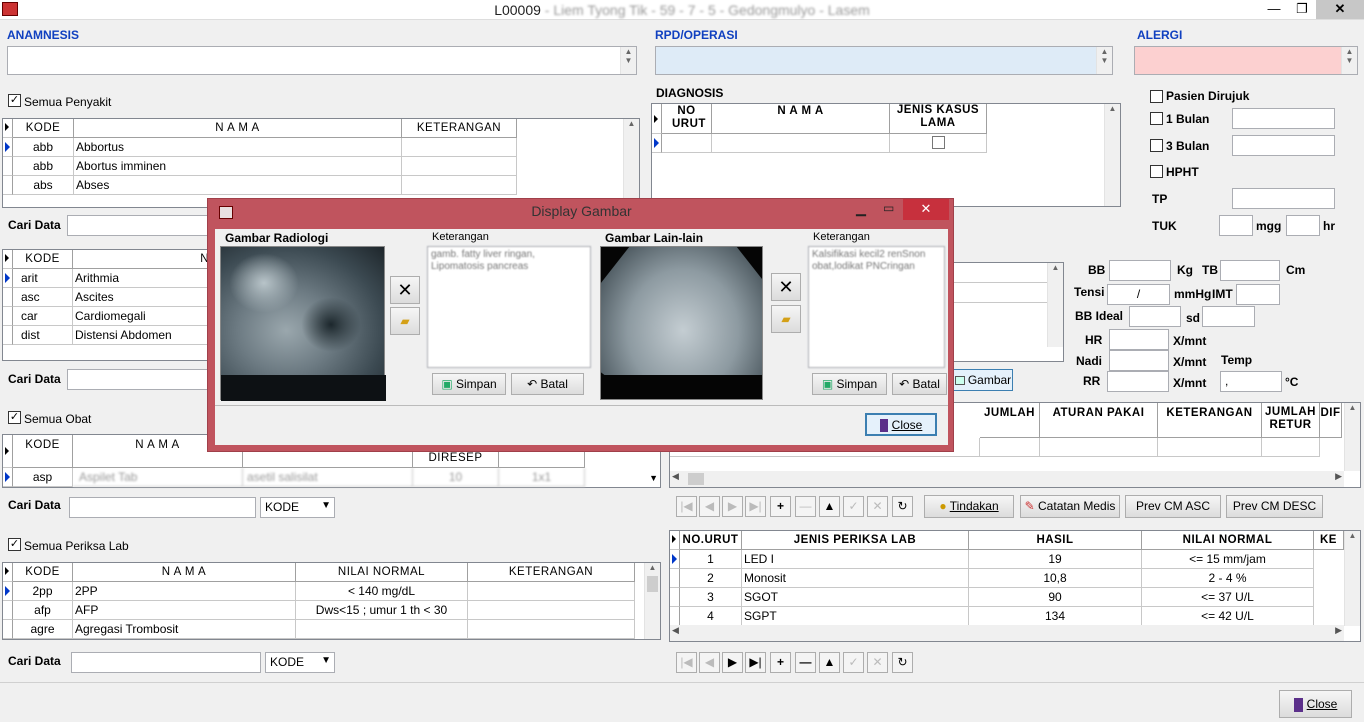 This screenshot has height=722, width=1364. Describe the element at coordinates (732, 662) in the screenshot. I see `next-record-button: ▶` at that location.